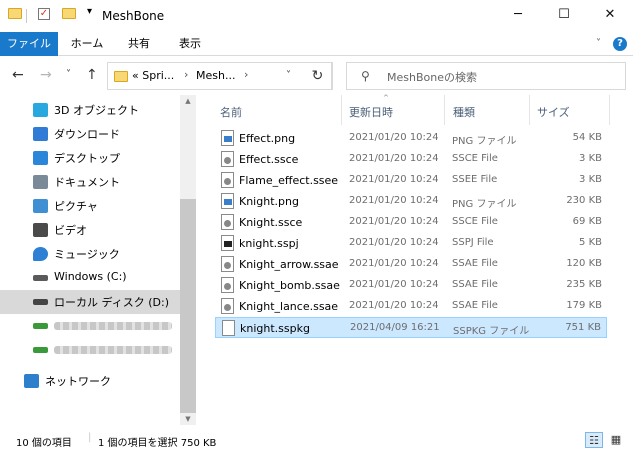 Image resolution: width=633 pixels, height=453 pixels. Describe the element at coordinates (620, 44) in the screenshot. I see `help-icon: ?` at that location.